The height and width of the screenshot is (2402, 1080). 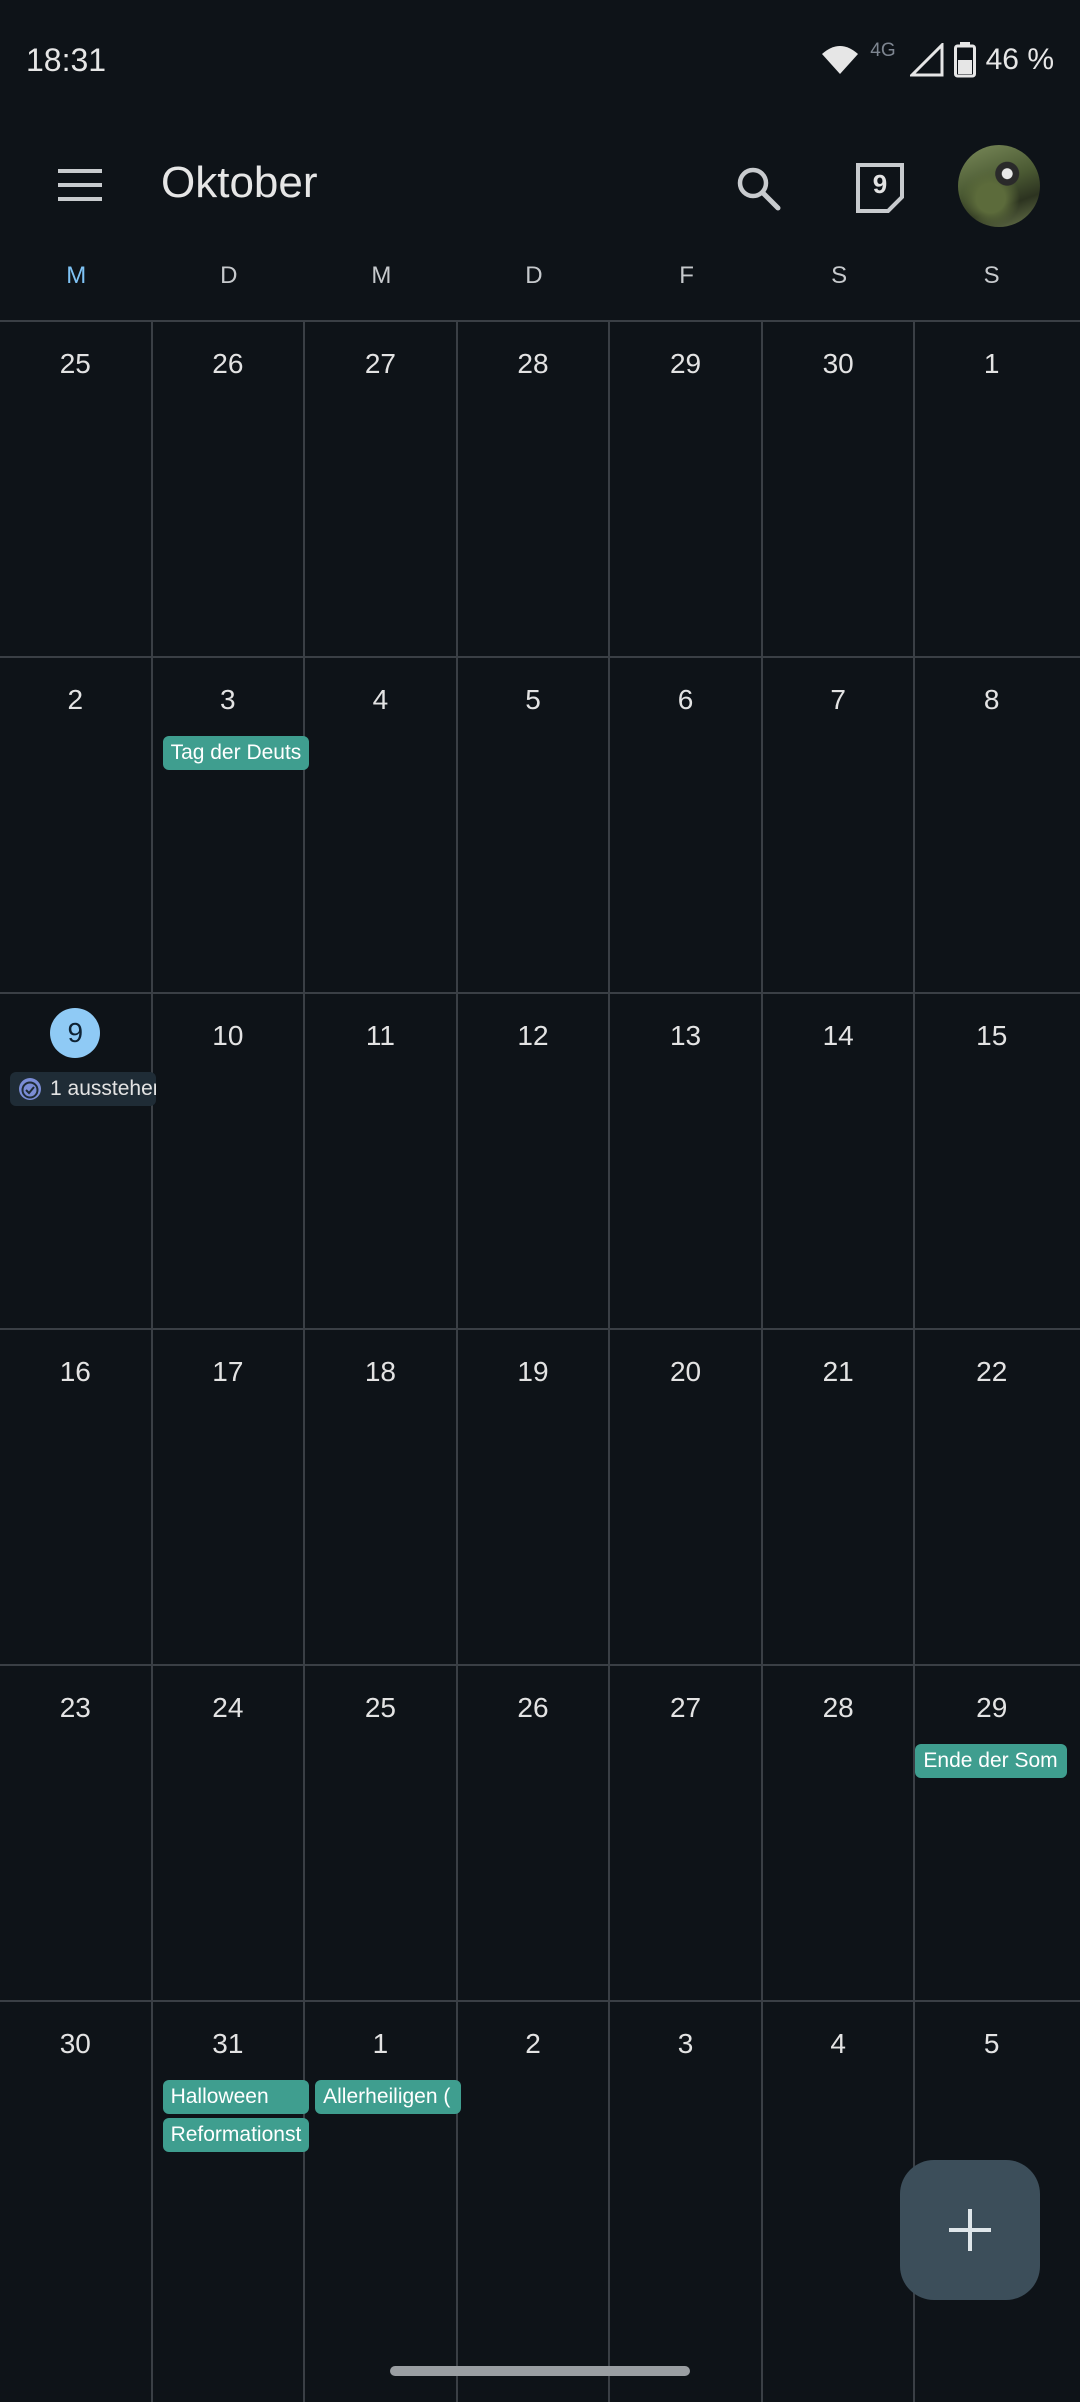 What do you see at coordinates (533, 2043) in the screenshot?
I see `day-number: 2` at bounding box center [533, 2043].